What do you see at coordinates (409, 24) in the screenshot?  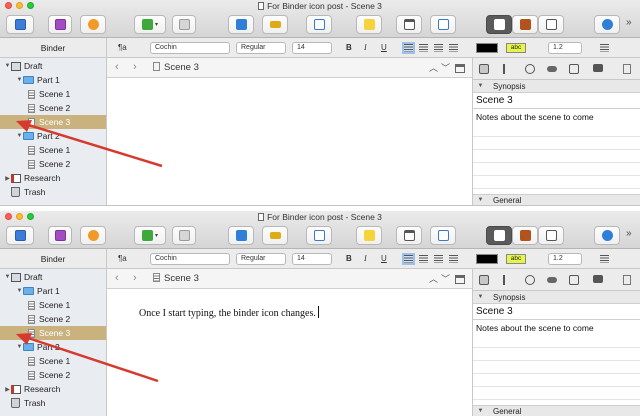 I see `layout-button` at bounding box center [409, 24].